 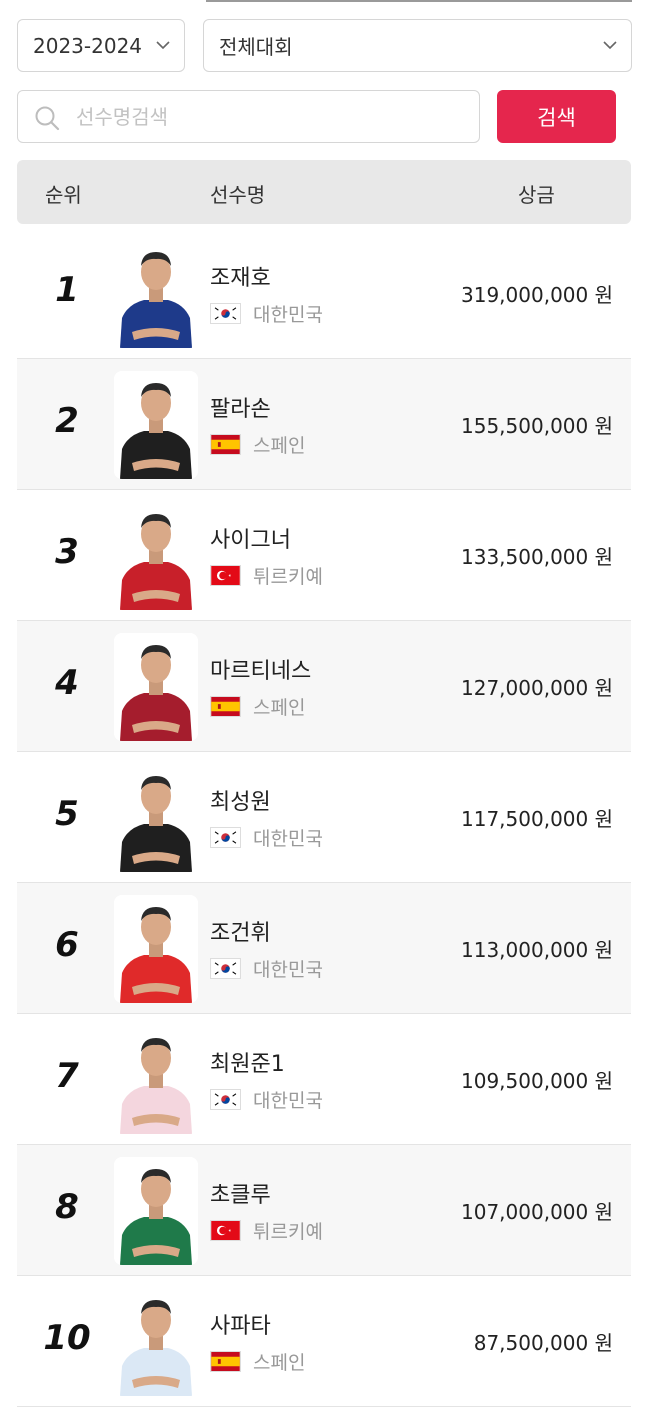 I want to click on prize-amount: 117,500,000 원, so click(x=537, y=819).